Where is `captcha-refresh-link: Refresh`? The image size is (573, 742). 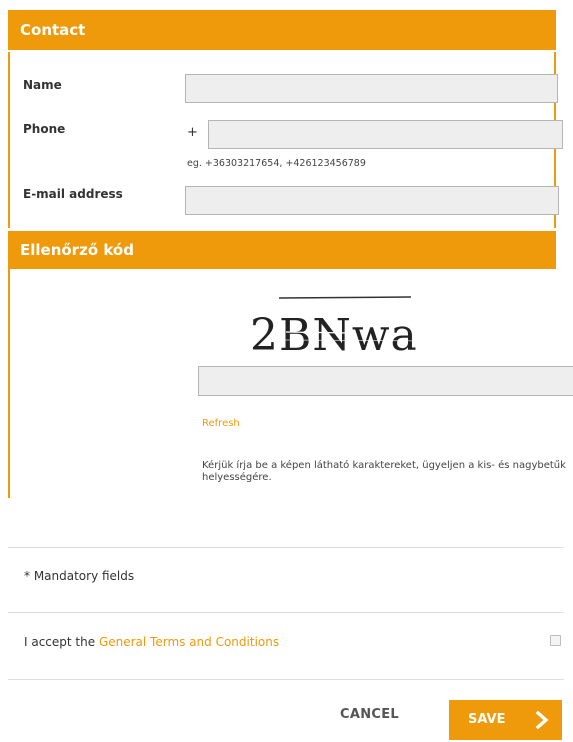 captcha-refresh-link: Refresh is located at coordinates (221, 423).